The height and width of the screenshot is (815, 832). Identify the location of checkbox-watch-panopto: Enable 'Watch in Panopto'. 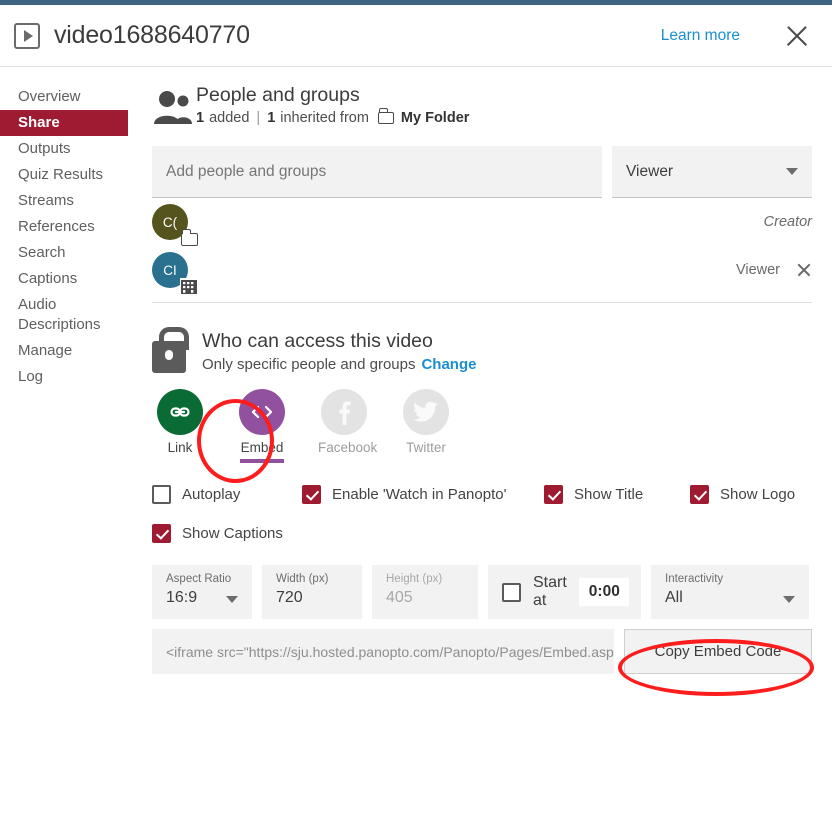
(423, 494).